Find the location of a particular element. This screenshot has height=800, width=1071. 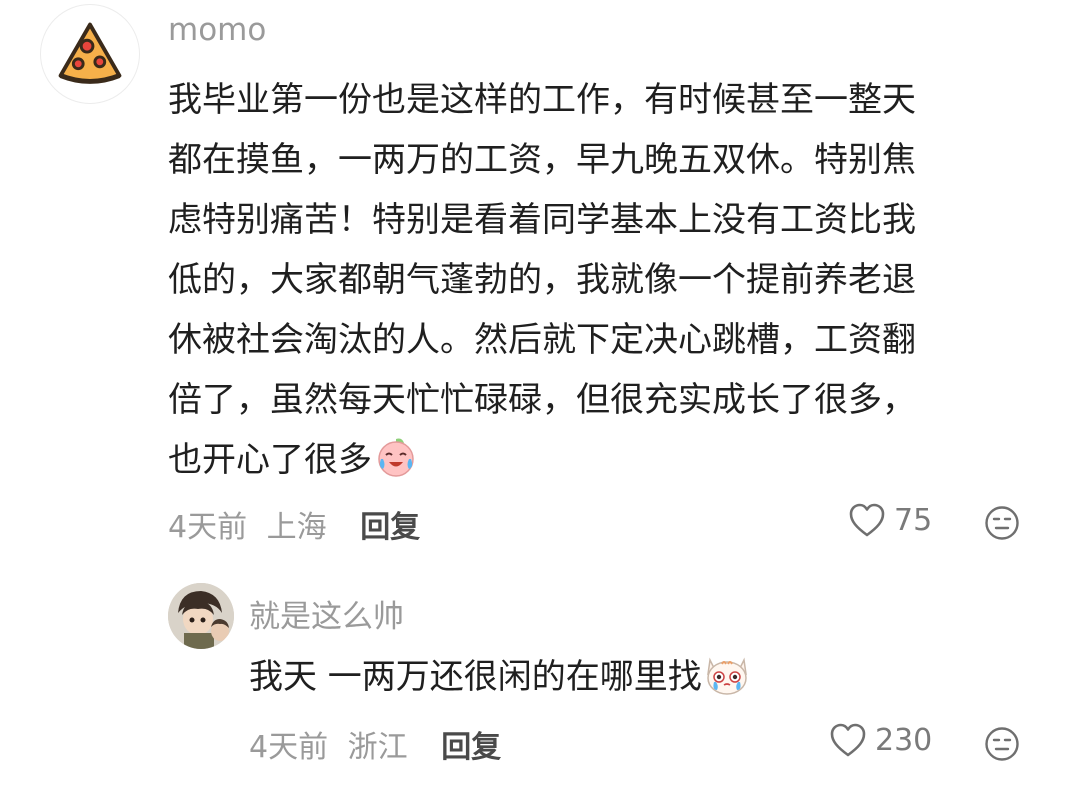

reply-like-button: 230 is located at coordinates (880, 740).